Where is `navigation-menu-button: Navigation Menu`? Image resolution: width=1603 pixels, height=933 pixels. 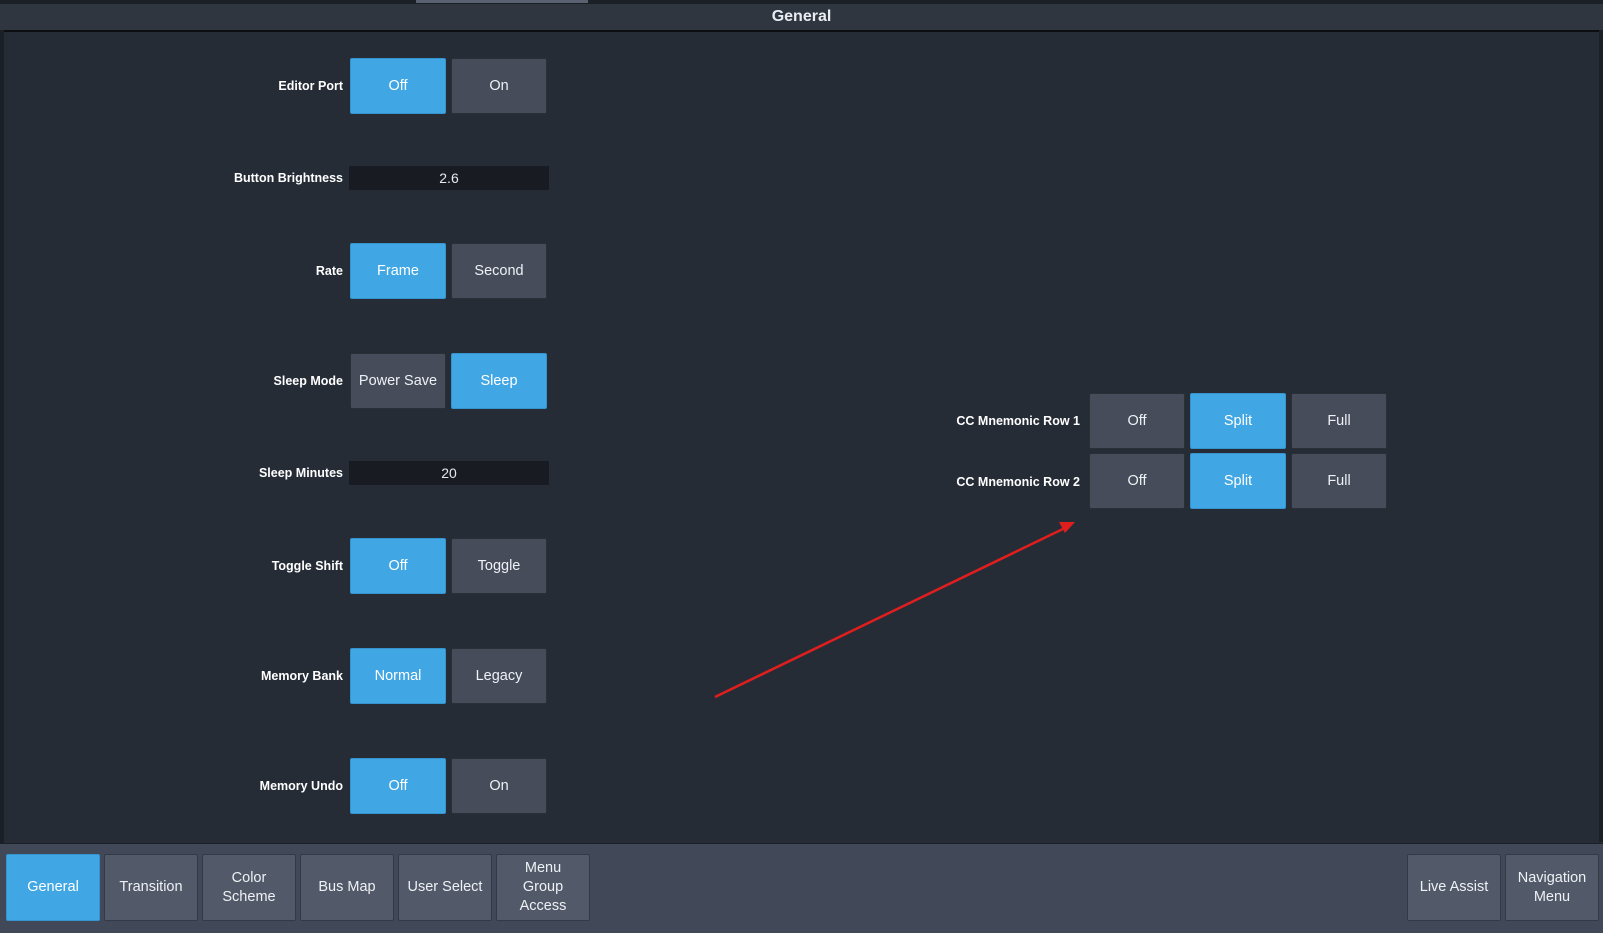 navigation-menu-button: Navigation Menu is located at coordinates (1552, 887).